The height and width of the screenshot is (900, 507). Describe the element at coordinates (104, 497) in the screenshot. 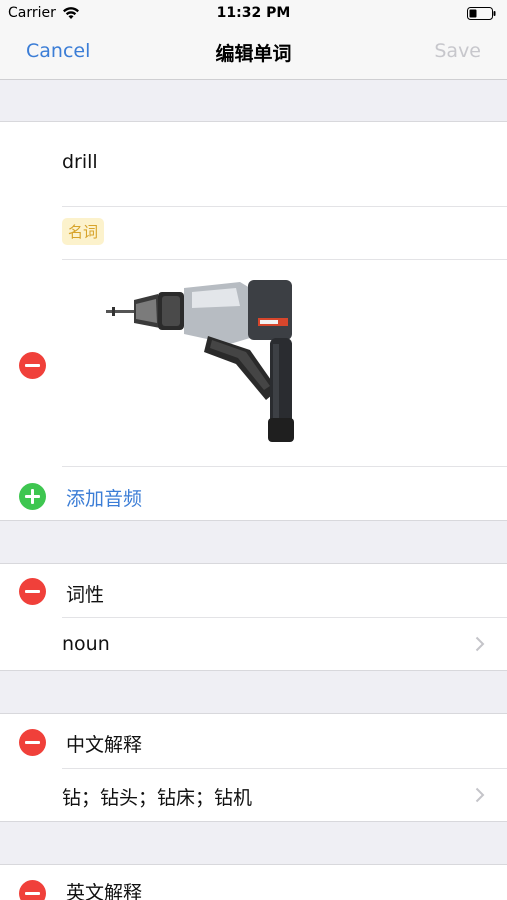

I see `add-audio-button: 添加音频` at that location.